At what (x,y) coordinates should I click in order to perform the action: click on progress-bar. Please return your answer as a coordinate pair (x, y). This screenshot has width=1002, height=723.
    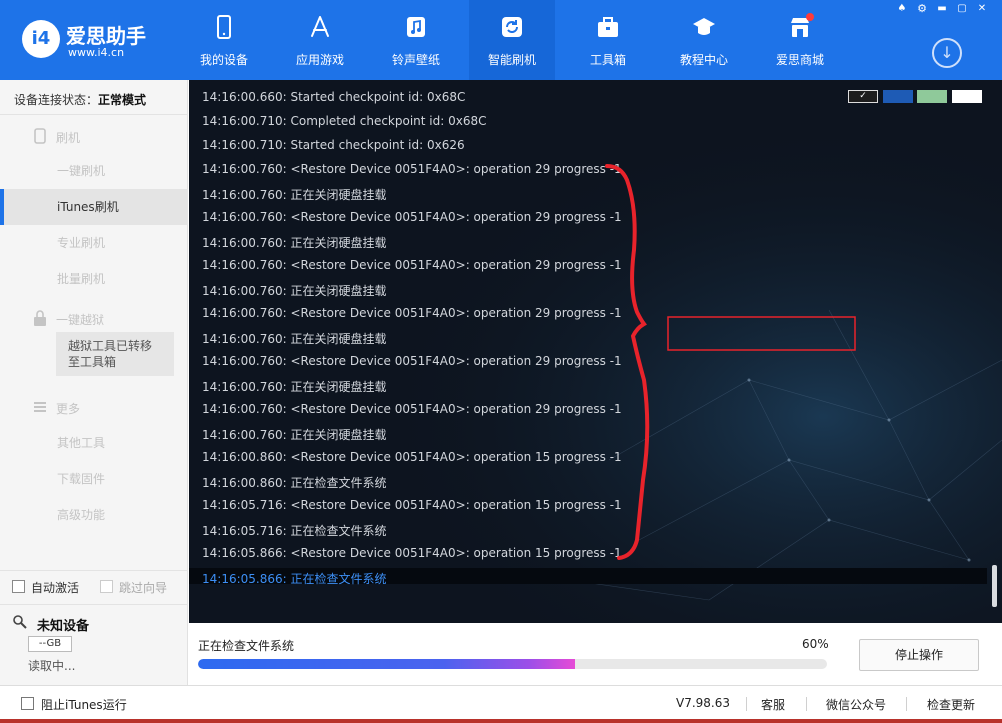
    Looking at the image, I should click on (512, 664).